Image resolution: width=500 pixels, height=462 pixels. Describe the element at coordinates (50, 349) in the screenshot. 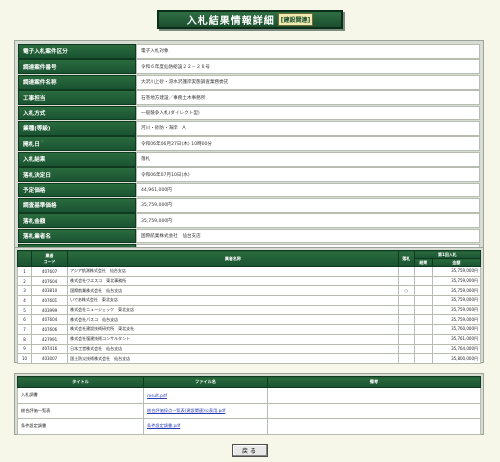

I see `vendor-code: 407416` at that location.